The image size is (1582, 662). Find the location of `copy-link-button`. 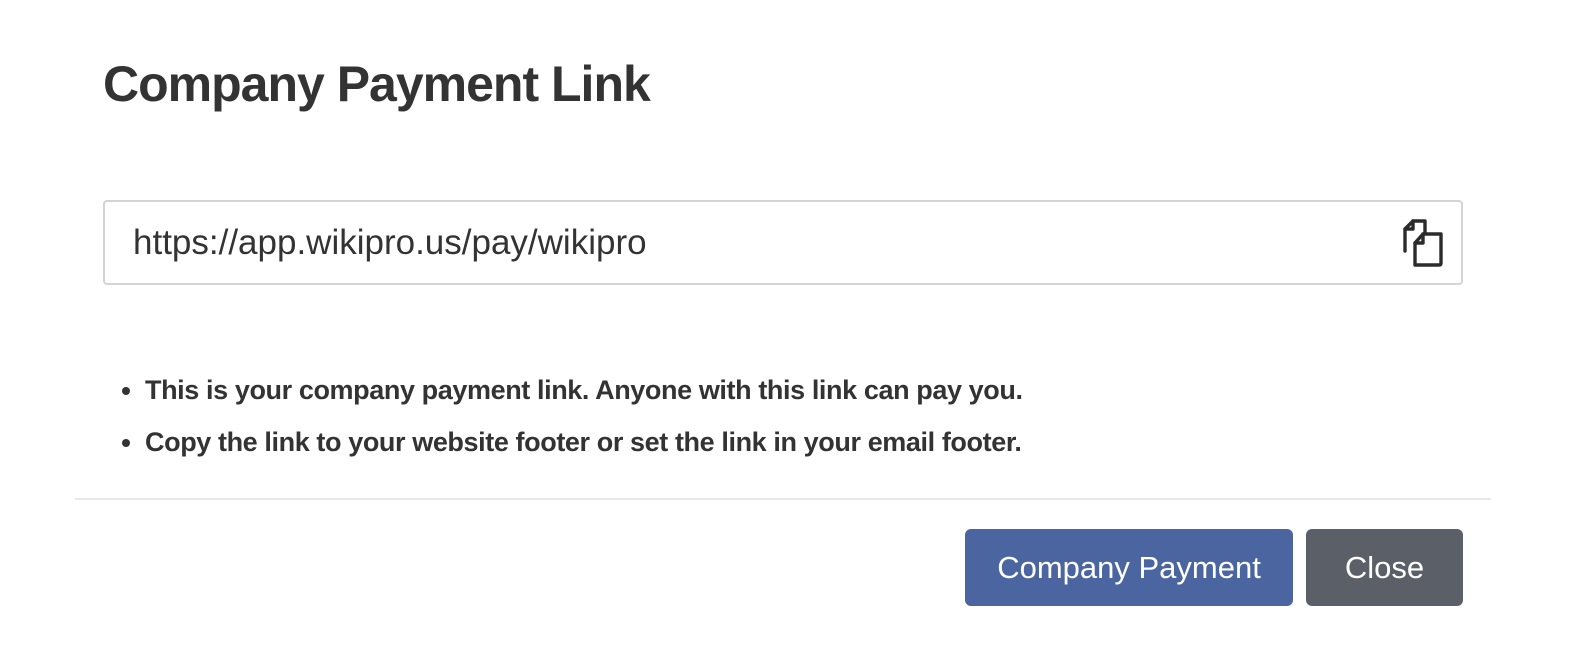

copy-link-button is located at coordinates (1421, 242).